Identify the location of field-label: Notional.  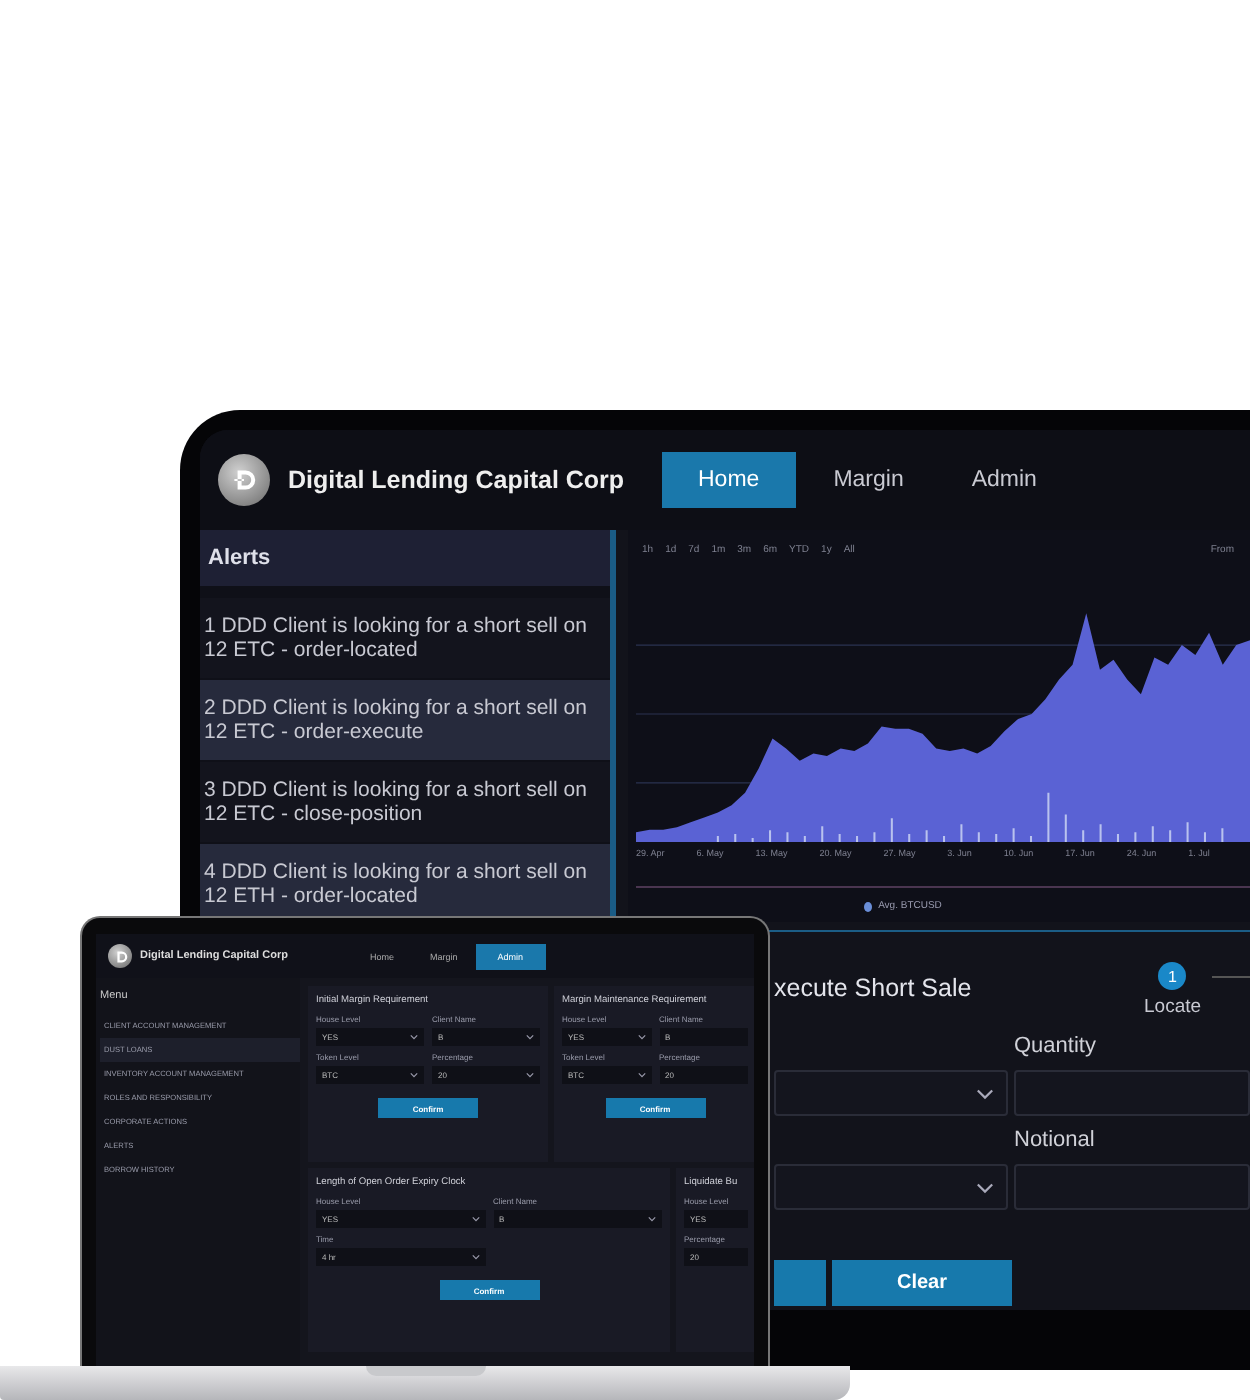
(1055, 1142).